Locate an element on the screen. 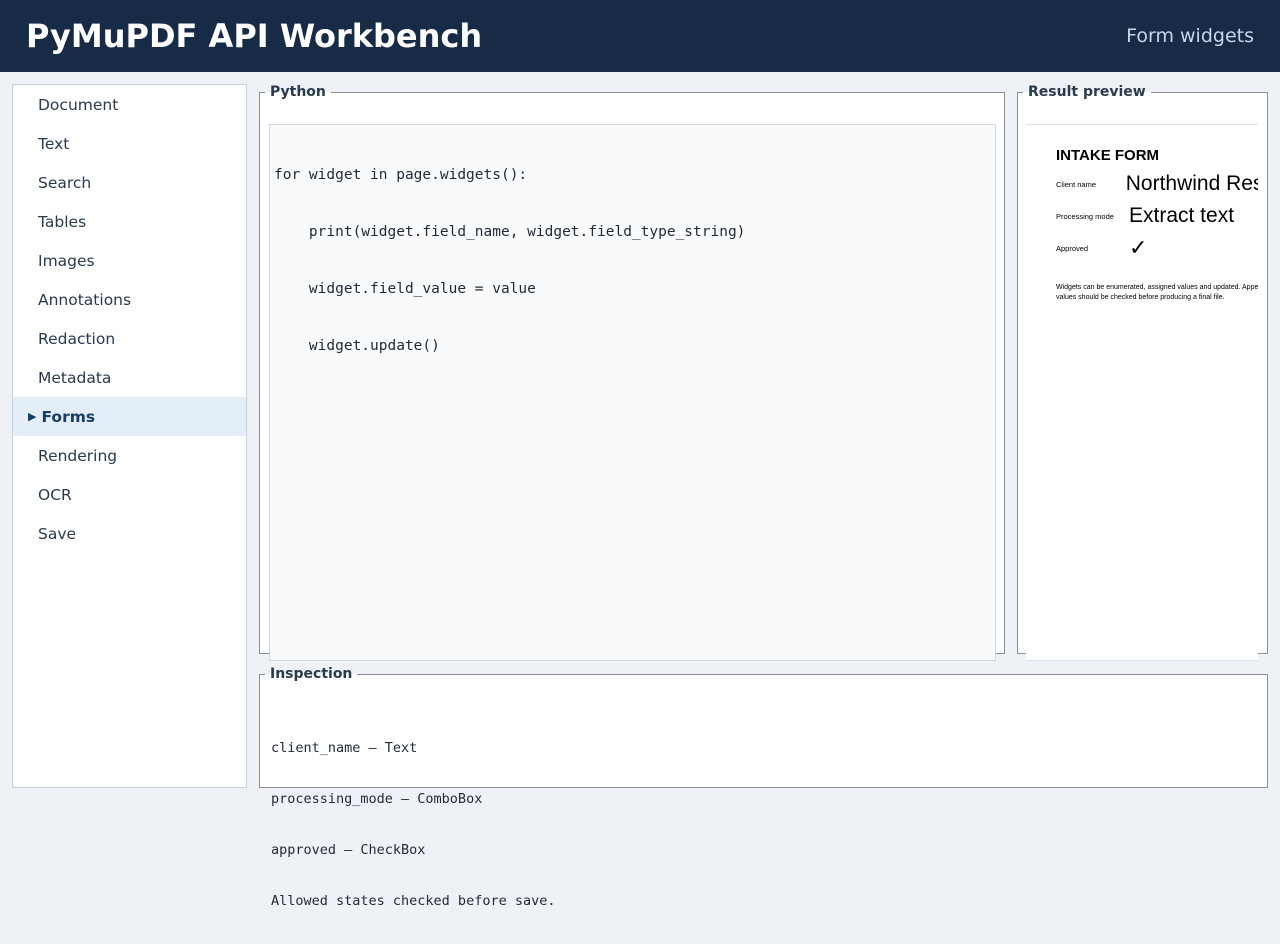 Image resolution: width=1280 pixels, height=944 pixels. form-field-row: Processing mode Extract text is located at coordinates (1157, 216).